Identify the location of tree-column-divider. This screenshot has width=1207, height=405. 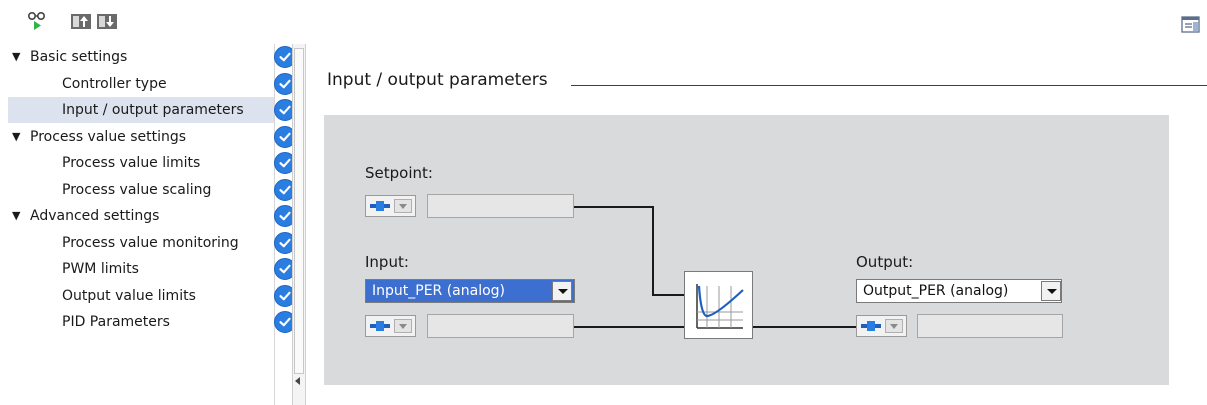
(274, 224).